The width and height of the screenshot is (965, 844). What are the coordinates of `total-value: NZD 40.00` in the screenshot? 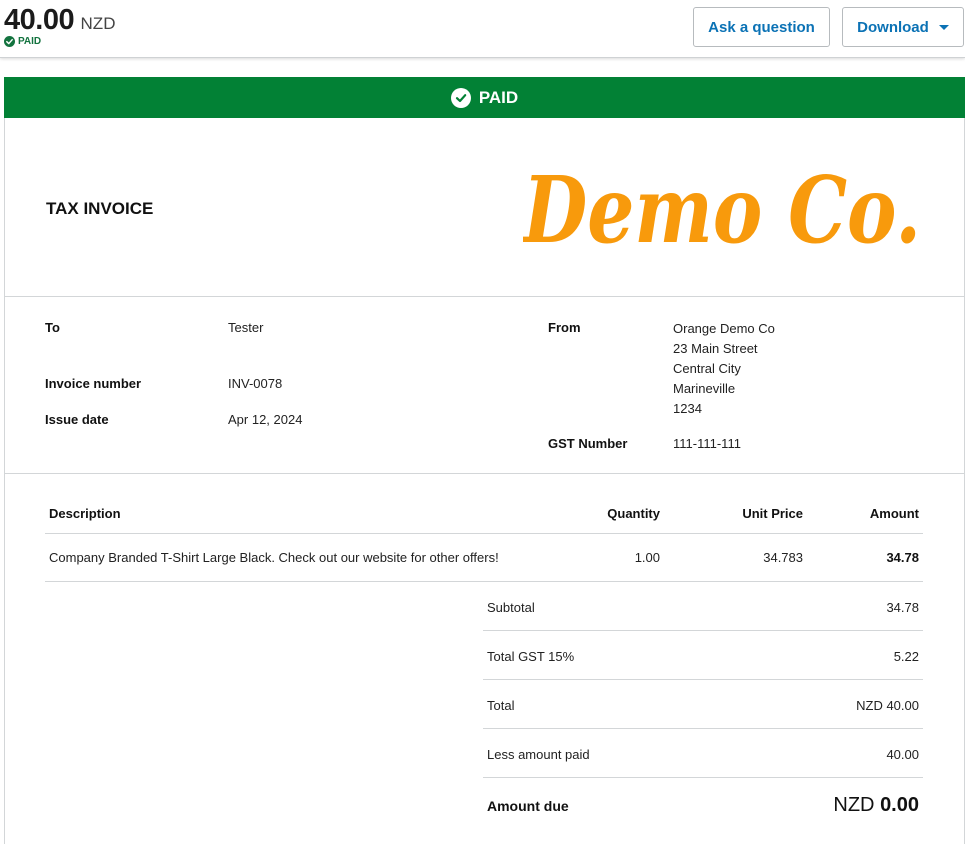 It's located at (887, 705).